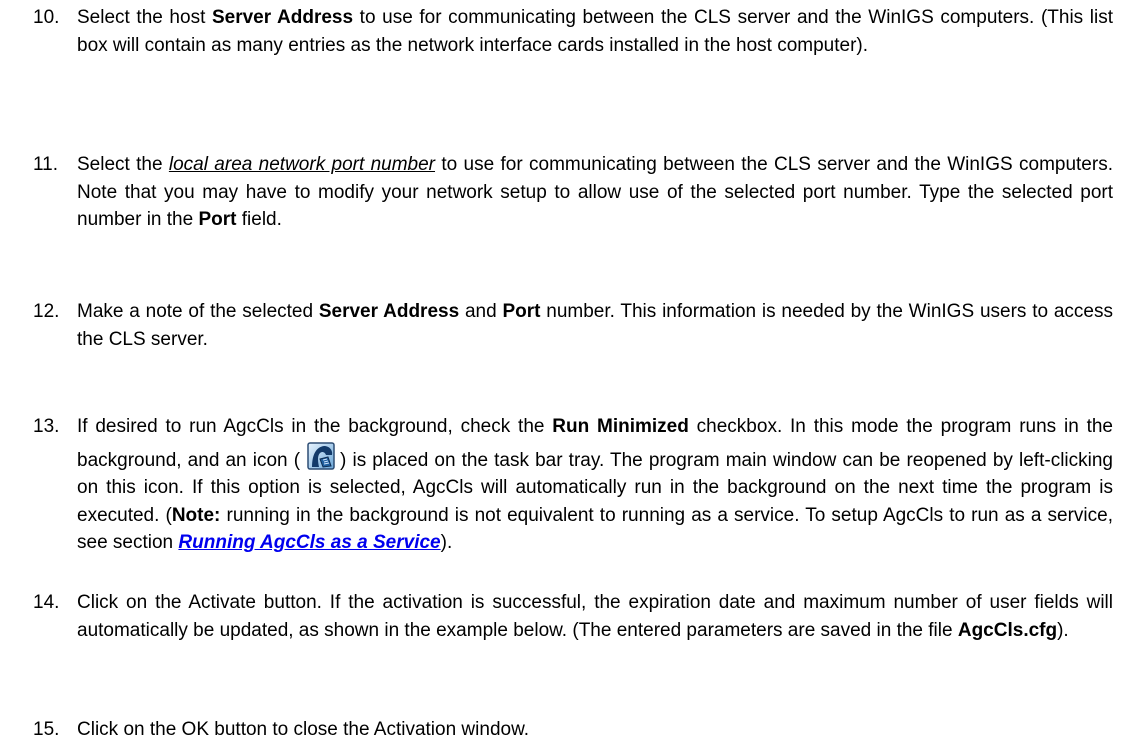 Image resolution: width=1122 pixels, height=750 pixels. Describe the element at coordinates (46, 729) in the screenshot. I see `step-number: 15.` at that location.